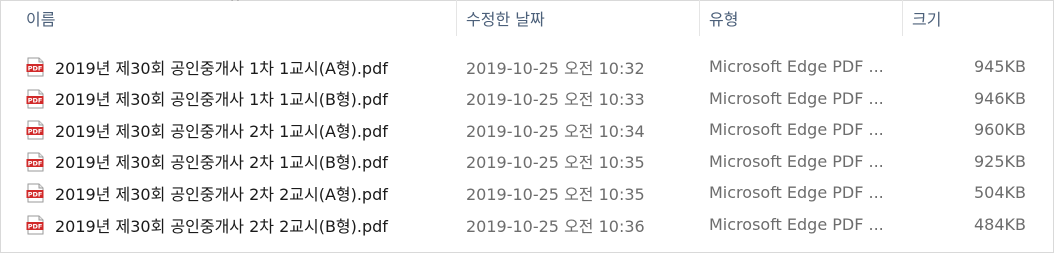  I want to click on file-name: 2019년 제30회 공인중개사 2차 2교시(A형).pdf, so click(221, 194).